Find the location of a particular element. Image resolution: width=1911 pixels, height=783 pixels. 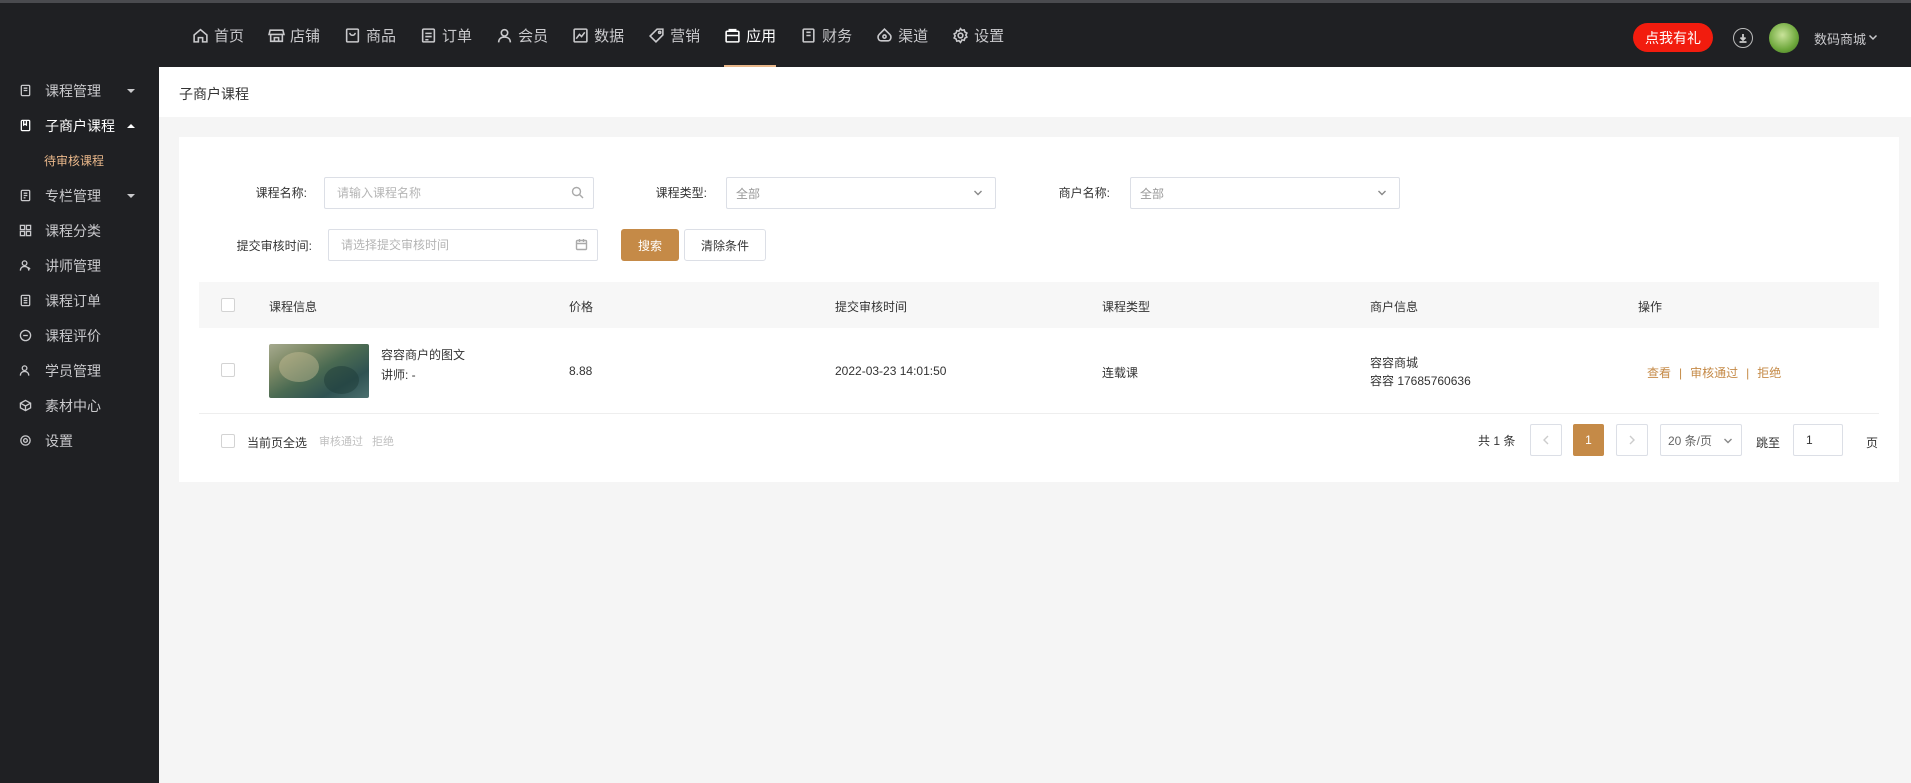

nav-store: 店铺 is located at coordinates (294, 35).